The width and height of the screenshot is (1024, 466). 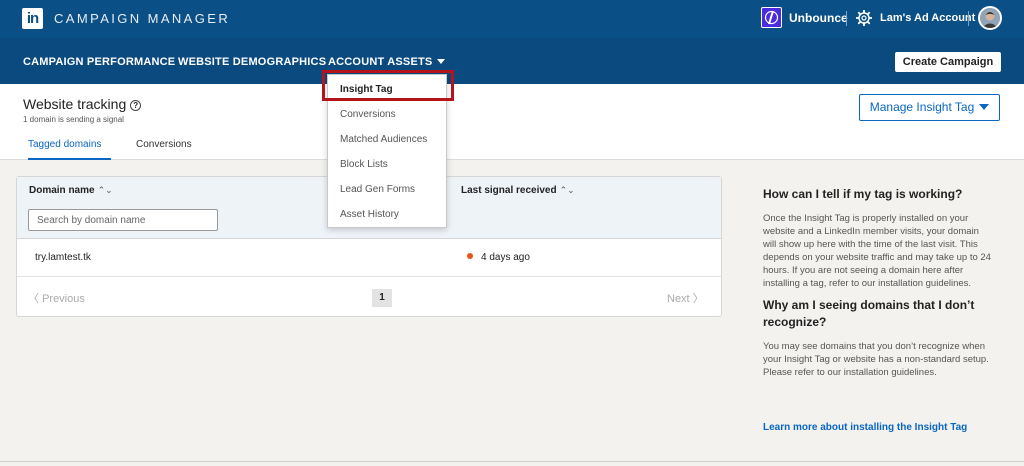 I want to click on domain-cell: try.lamtest.tk, so click(x=63, y=257).